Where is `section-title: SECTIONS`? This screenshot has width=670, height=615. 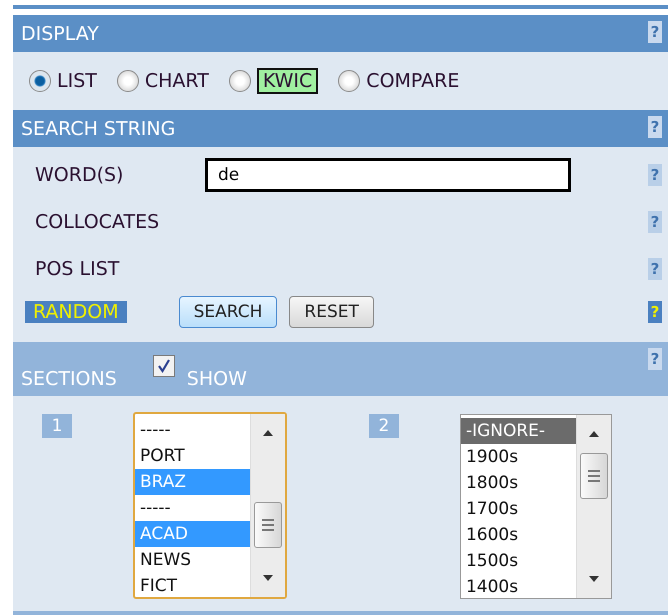
section-title: SECTIONS is located at coordinates (69, 379).